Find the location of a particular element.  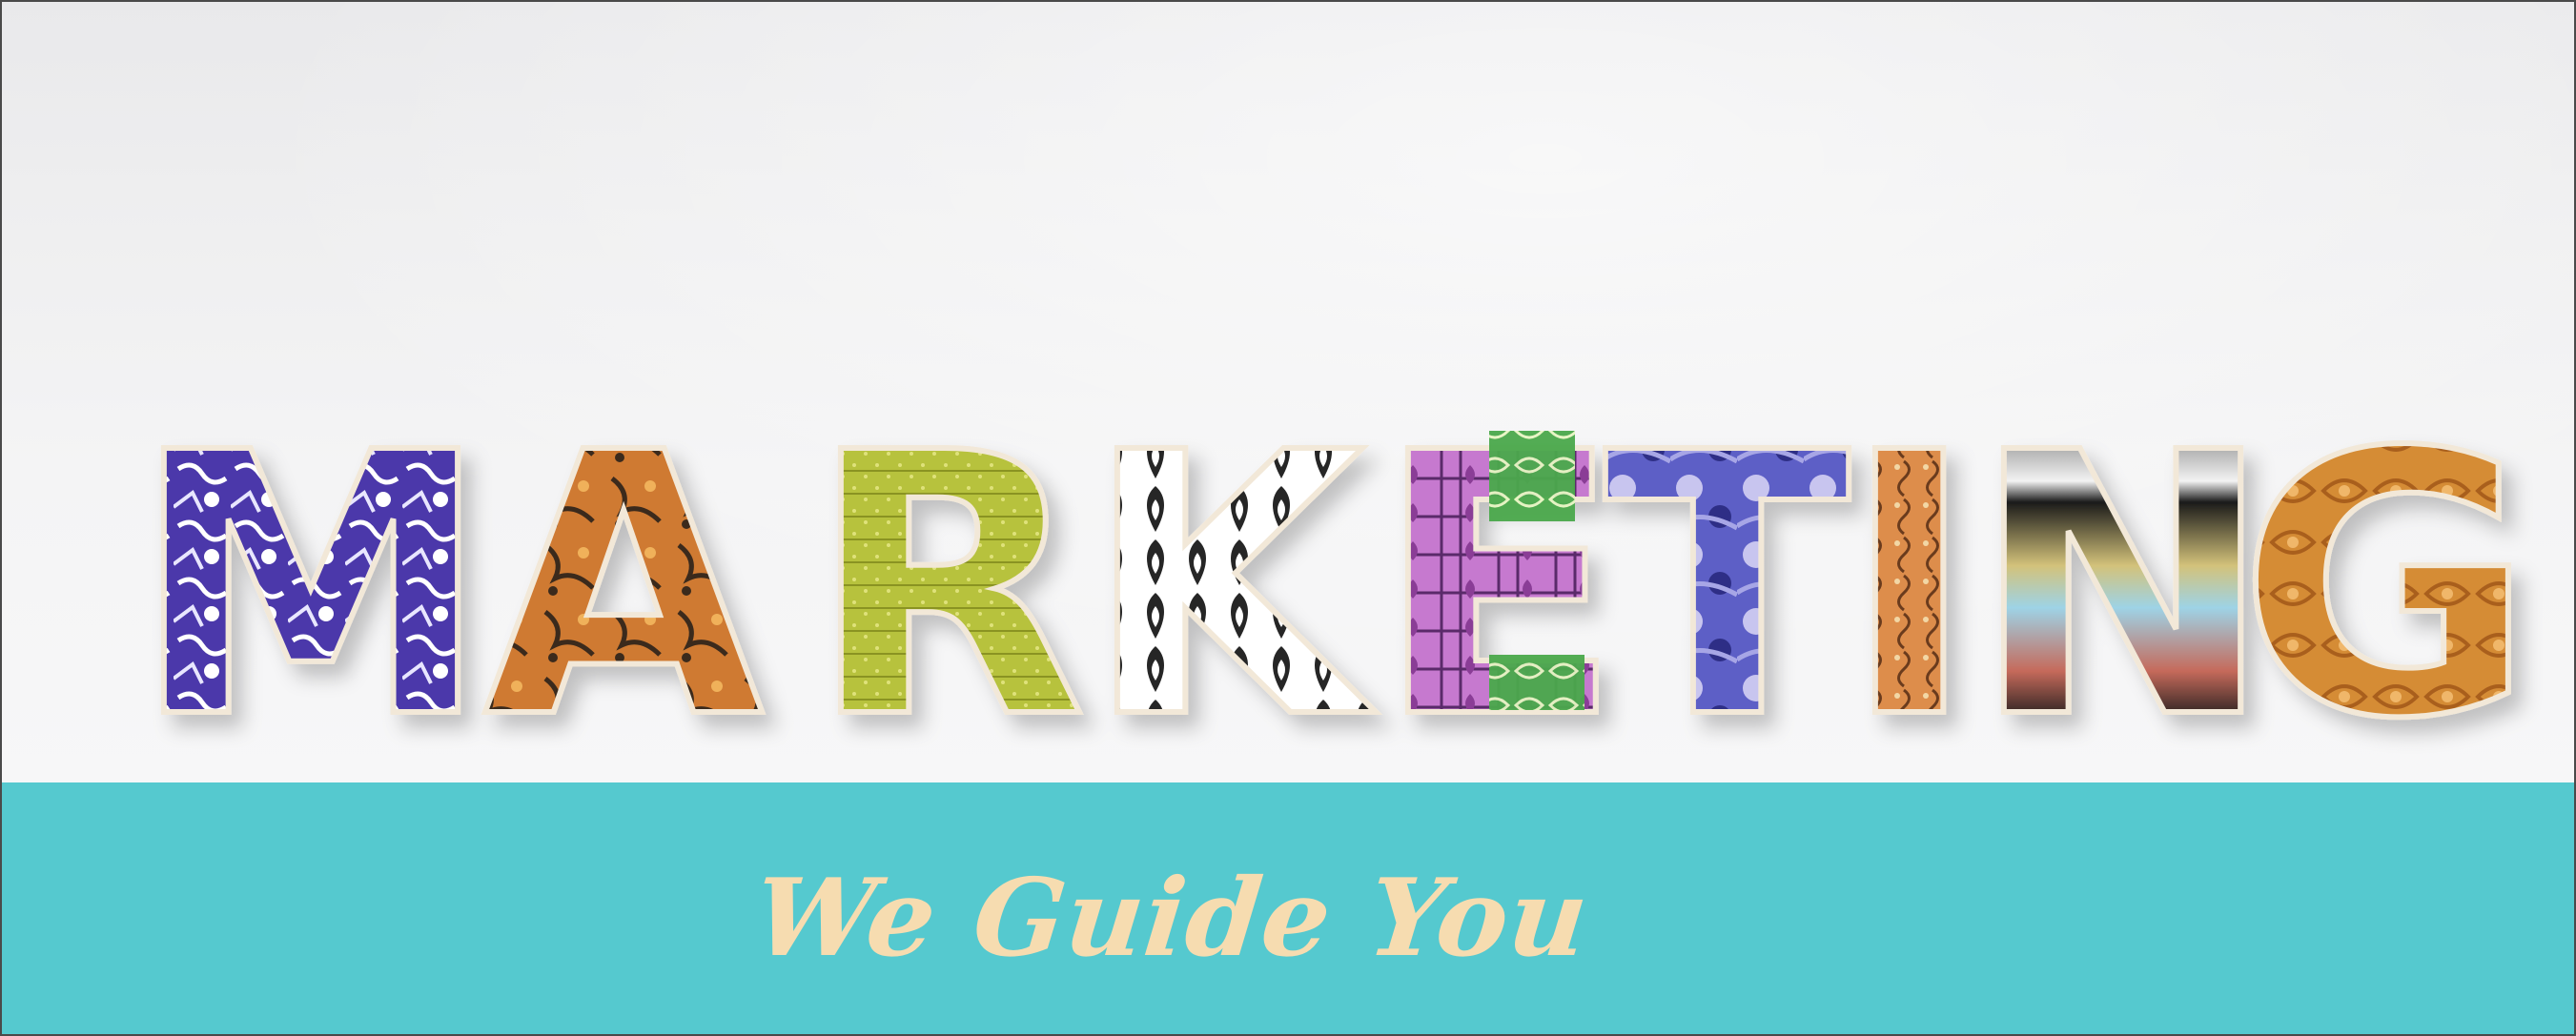

tagline: We Guide You is located at coordinates (1171, 918).